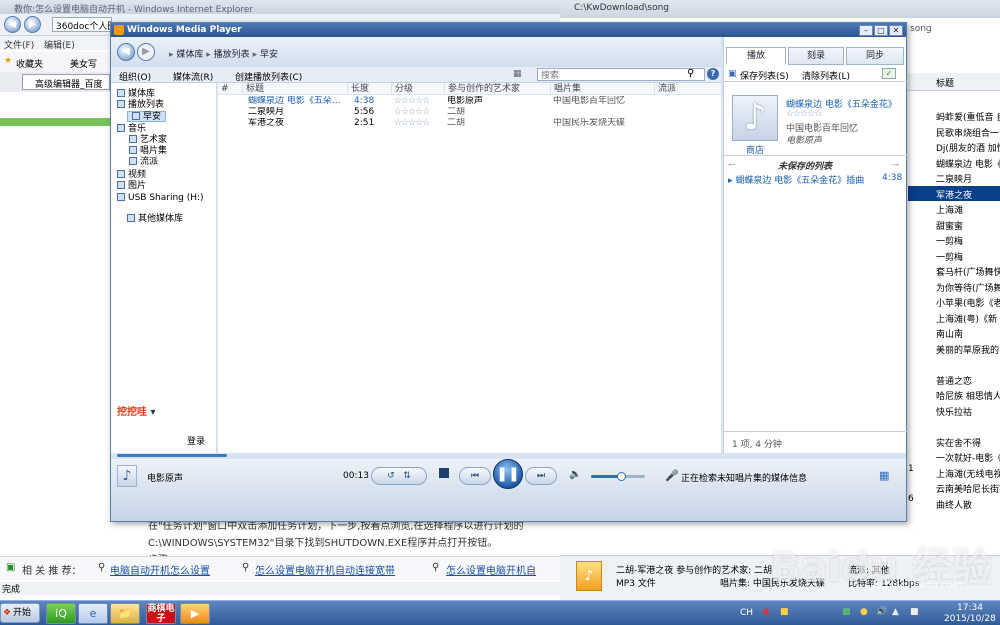 This screenshot has height=625, width=1000. I want to click on explorer-row: 套马杆(广场舞快, so click(968, 272).